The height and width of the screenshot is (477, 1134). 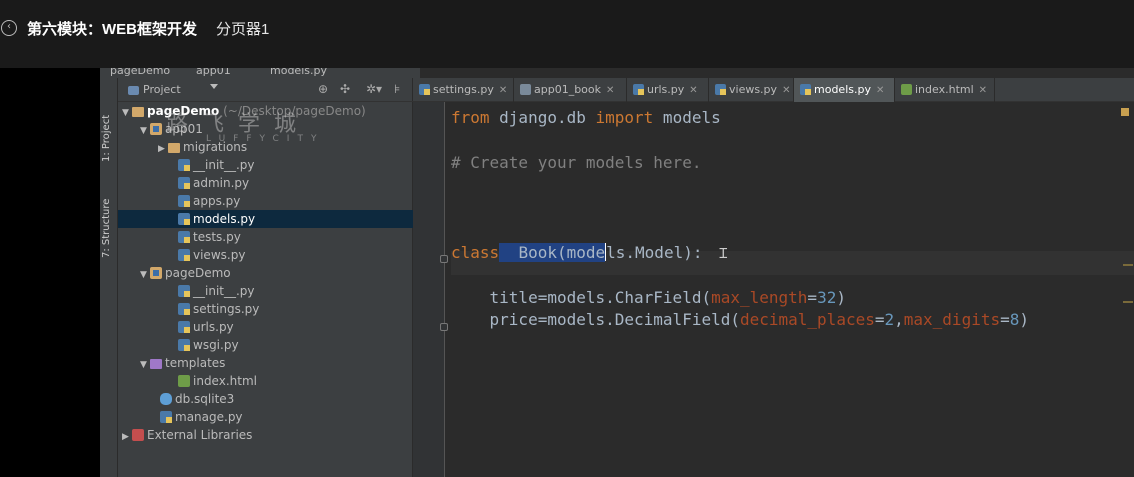 What do you see at coordinates (109, 218) in the screenshot?
I see `structure-tool-tab: 7: Structure` at bounding box center [109, 218].